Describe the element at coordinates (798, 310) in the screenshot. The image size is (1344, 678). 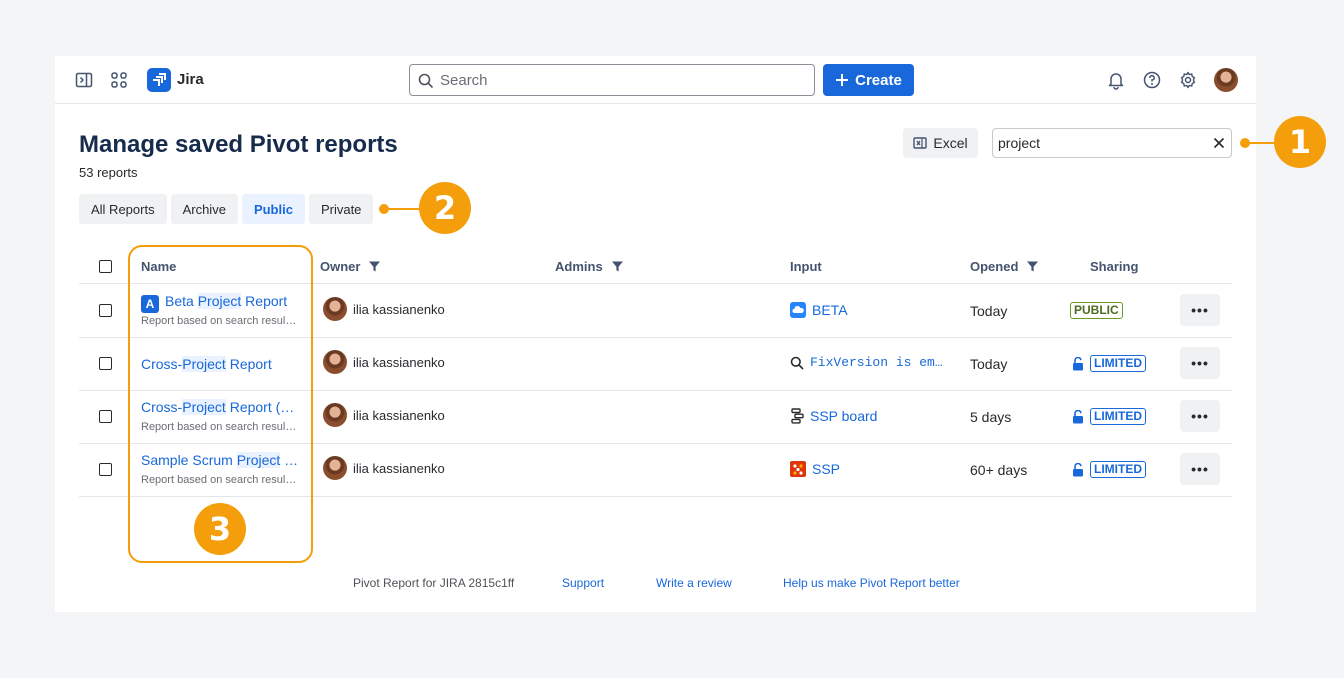
I see `cloud-project-icon` at that location.